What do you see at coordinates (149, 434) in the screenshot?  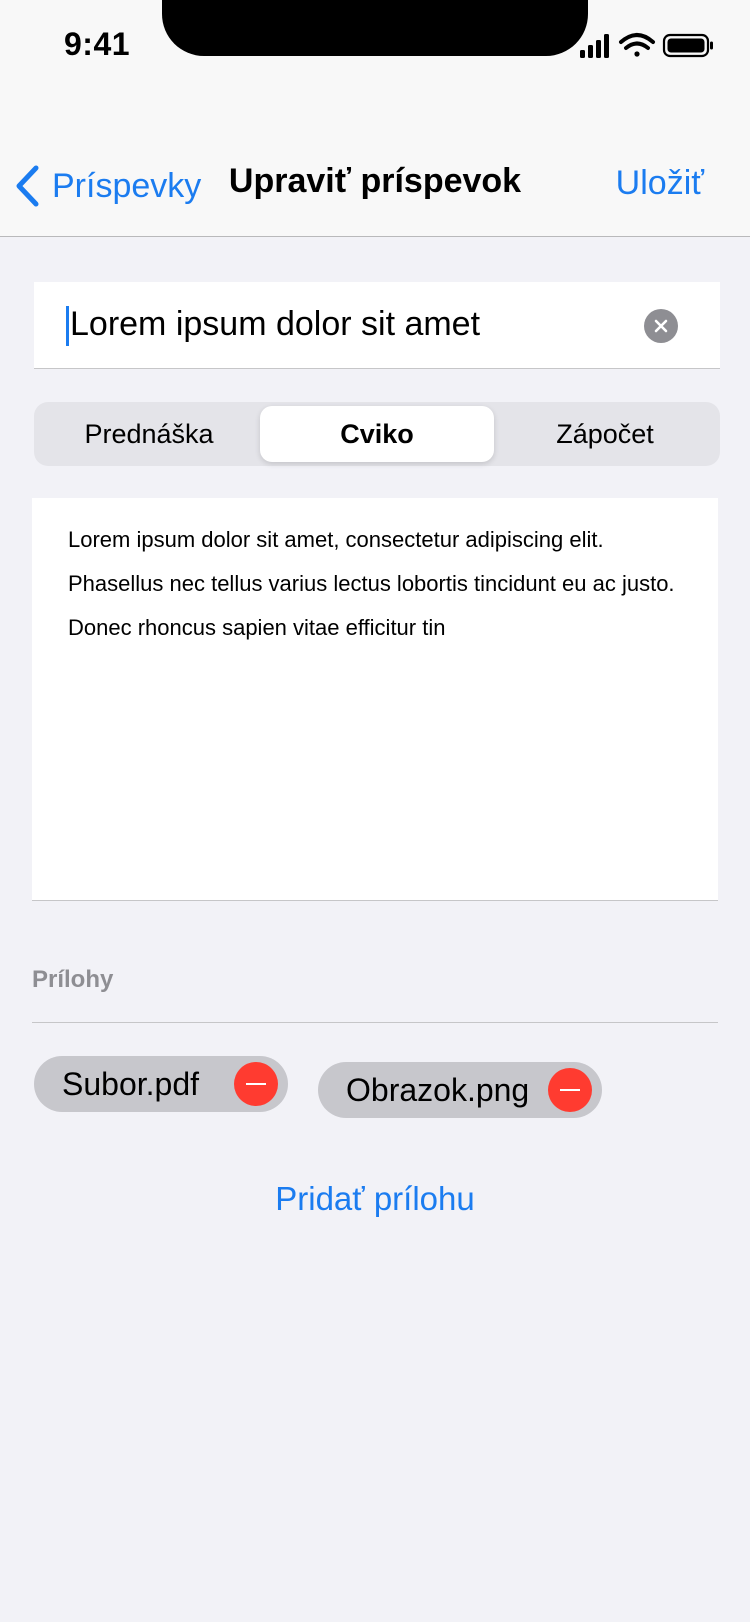 I see `segment-prednaska: Prednáška` at bounding box center [149, 434].